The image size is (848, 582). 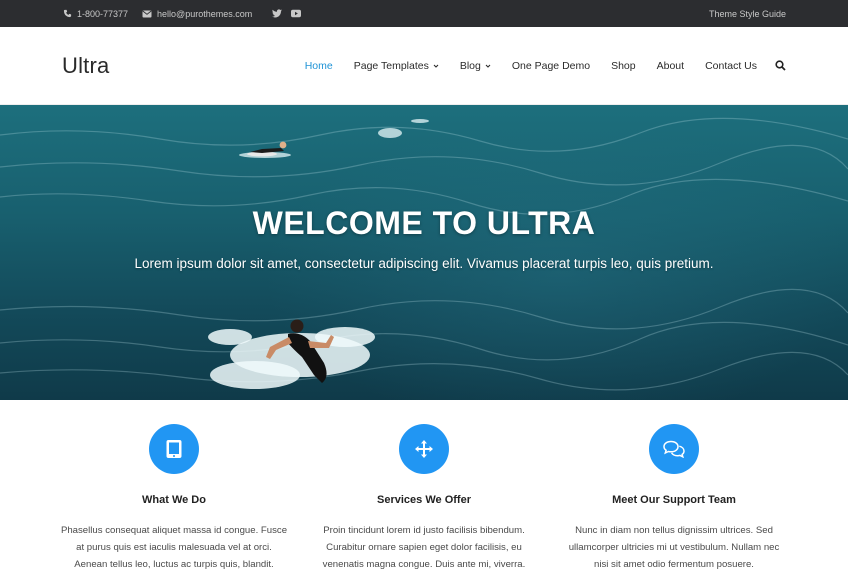 I want to click on feature-title: Meet Our Support Team, so click(x=674, y=500).